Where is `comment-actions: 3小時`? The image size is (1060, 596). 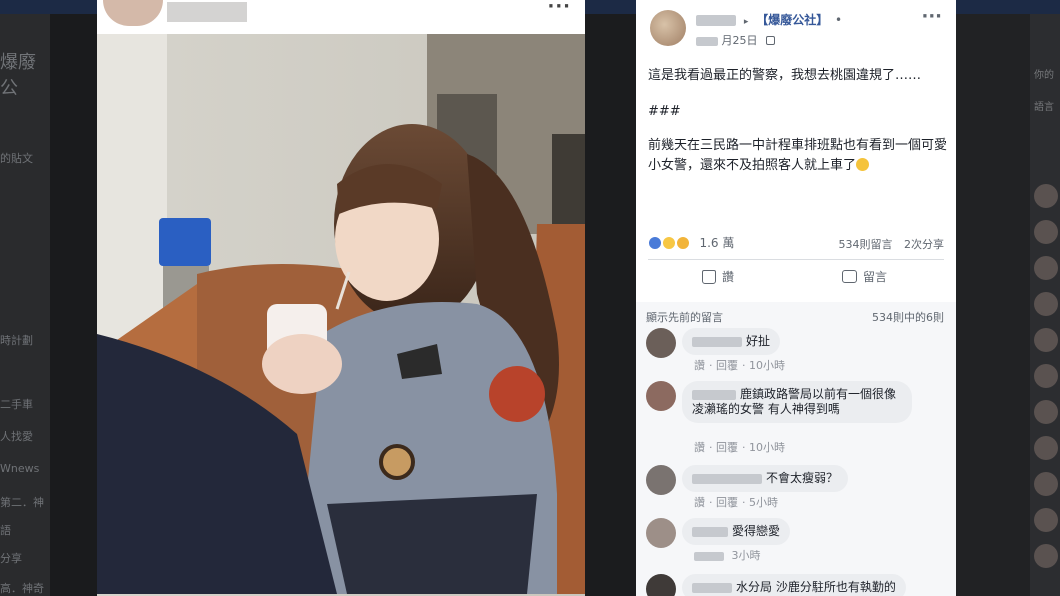 comment-actions: 3小時 is located at coordinates (729, 555).